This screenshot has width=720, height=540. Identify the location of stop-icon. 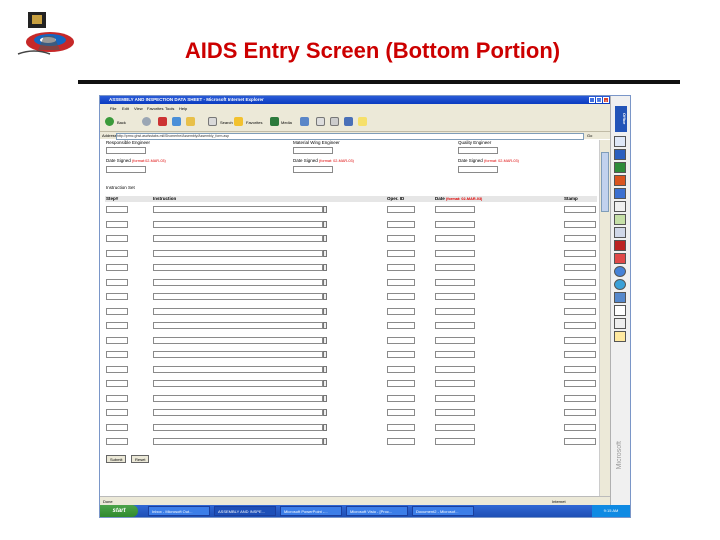
(162, 121).